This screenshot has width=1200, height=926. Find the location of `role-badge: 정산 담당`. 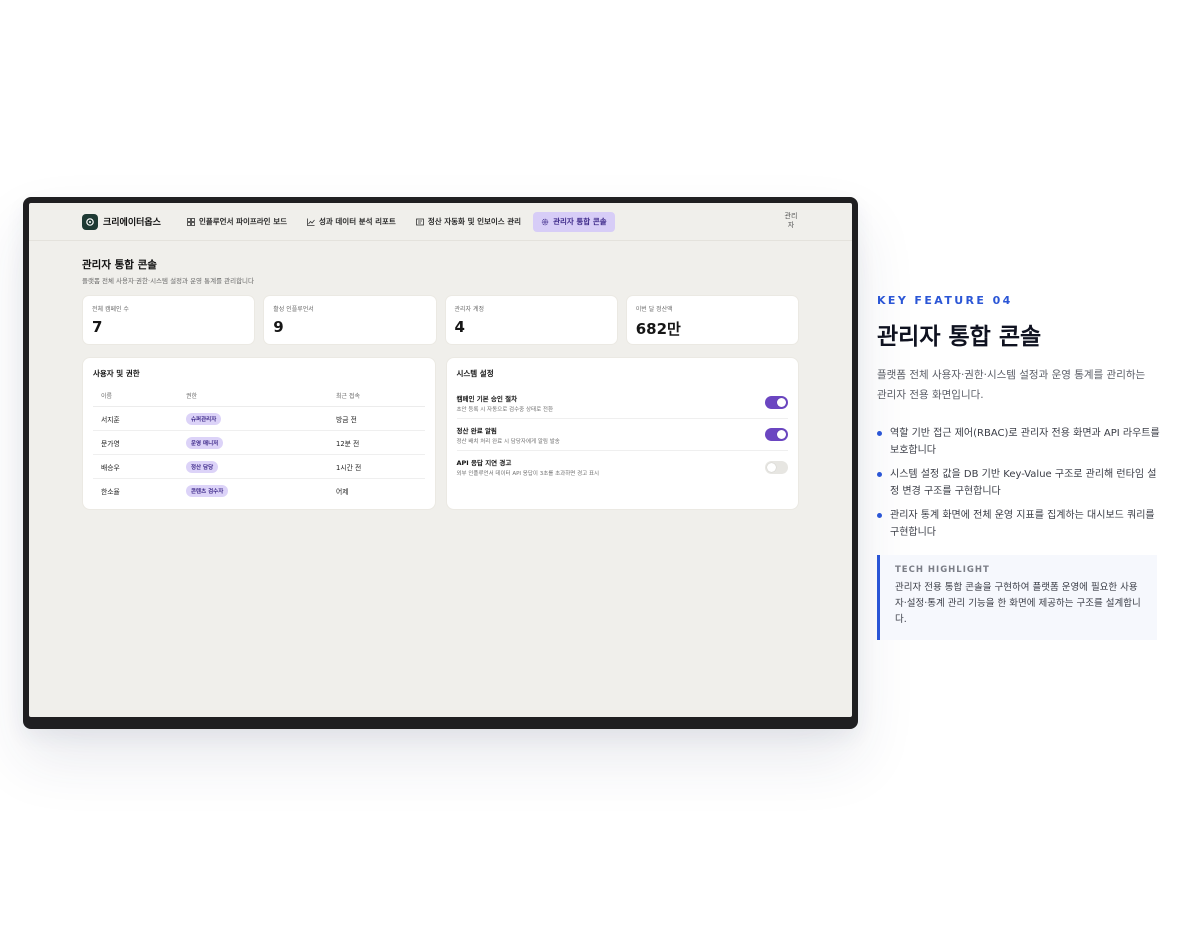

role-badge: 정산 담당 is located at coordinates (202, 466).